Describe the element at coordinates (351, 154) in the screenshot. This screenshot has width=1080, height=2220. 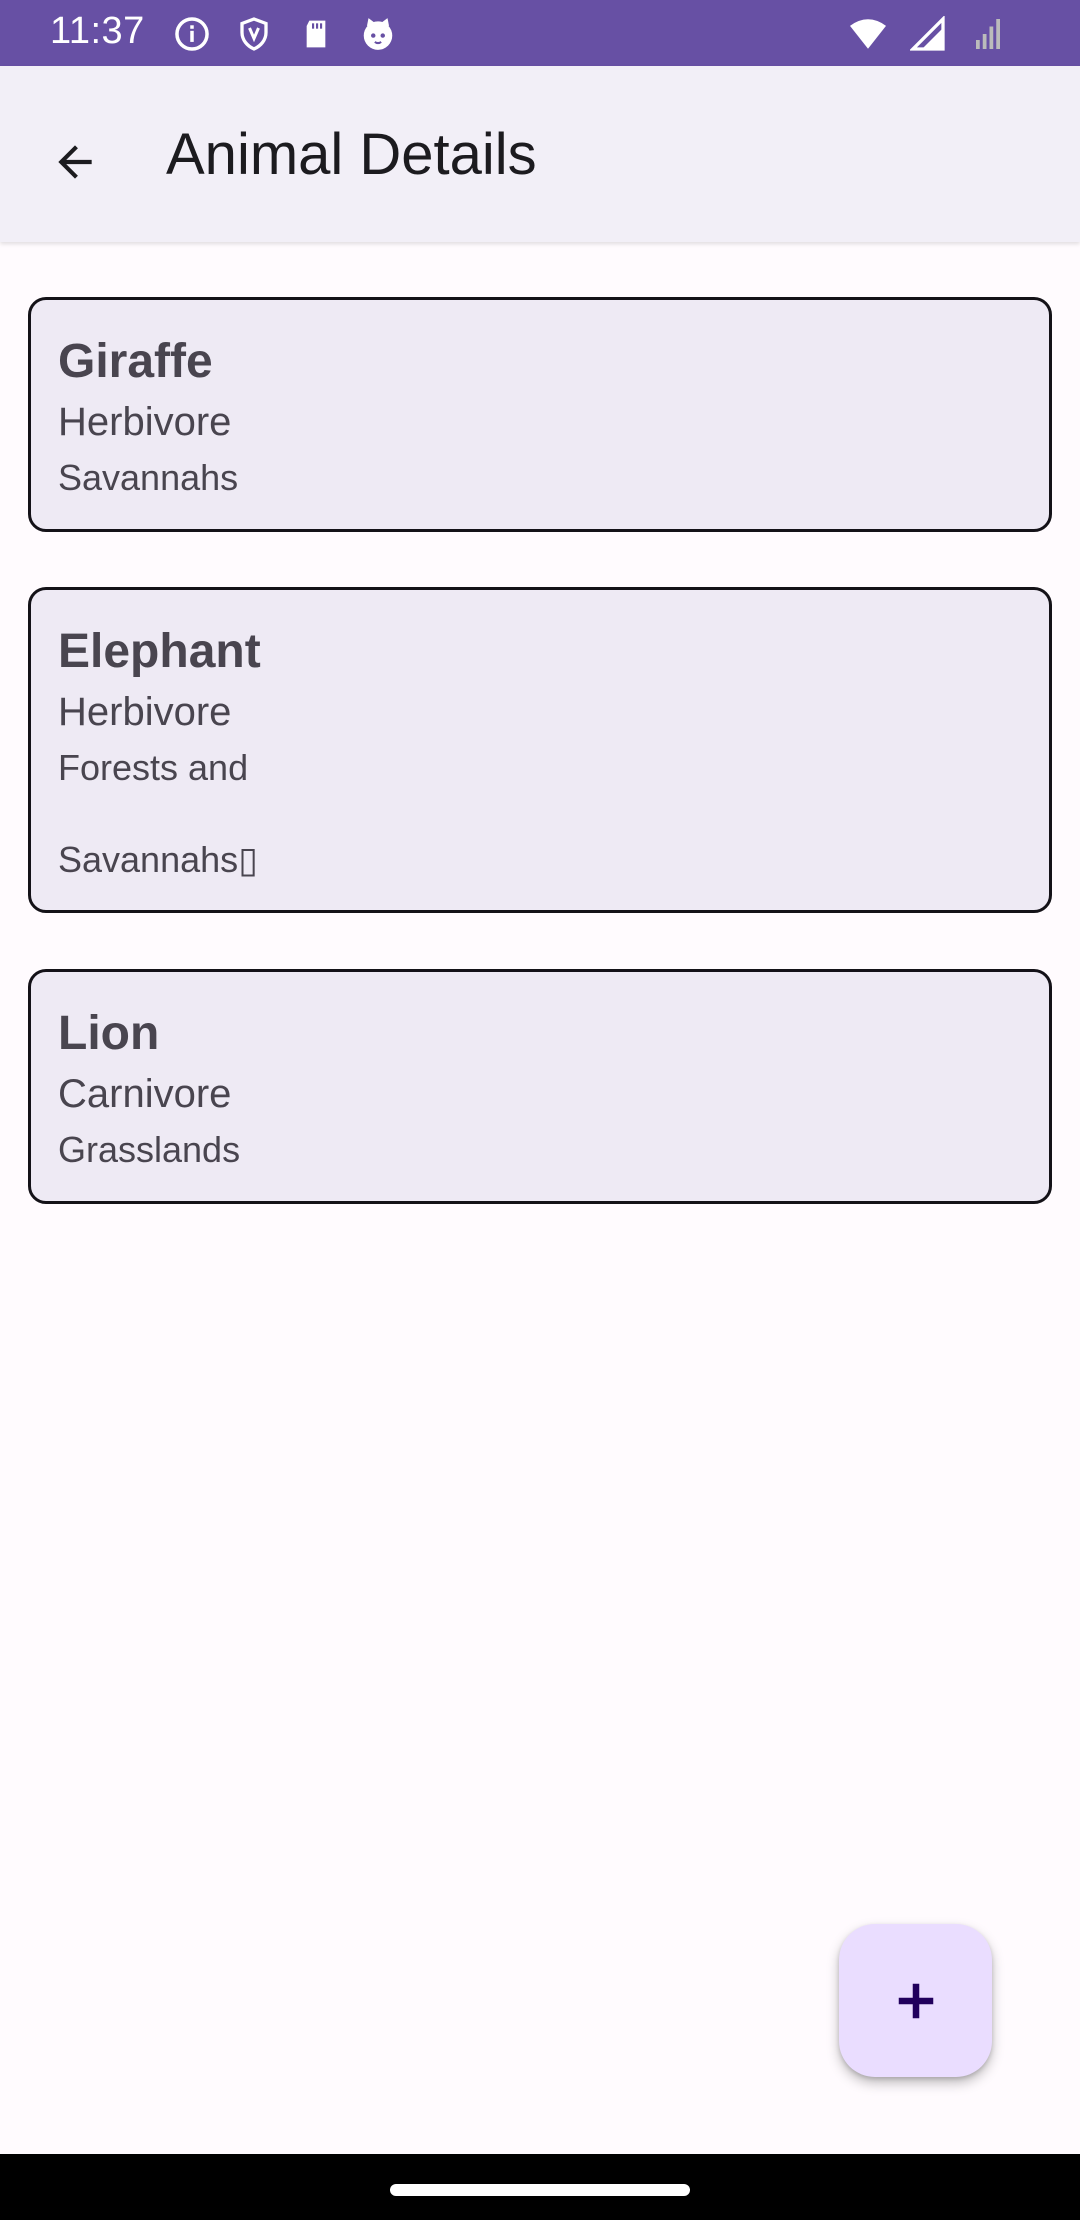
I see `page-title: Animal Details` at that location.